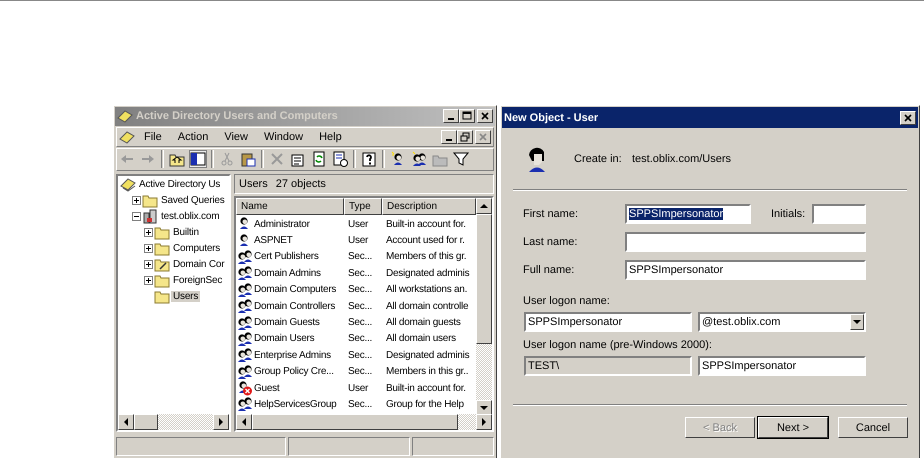 This screenshot has width=924, height=458. I want to click on dialog-button: Next >, so click(793, 427).